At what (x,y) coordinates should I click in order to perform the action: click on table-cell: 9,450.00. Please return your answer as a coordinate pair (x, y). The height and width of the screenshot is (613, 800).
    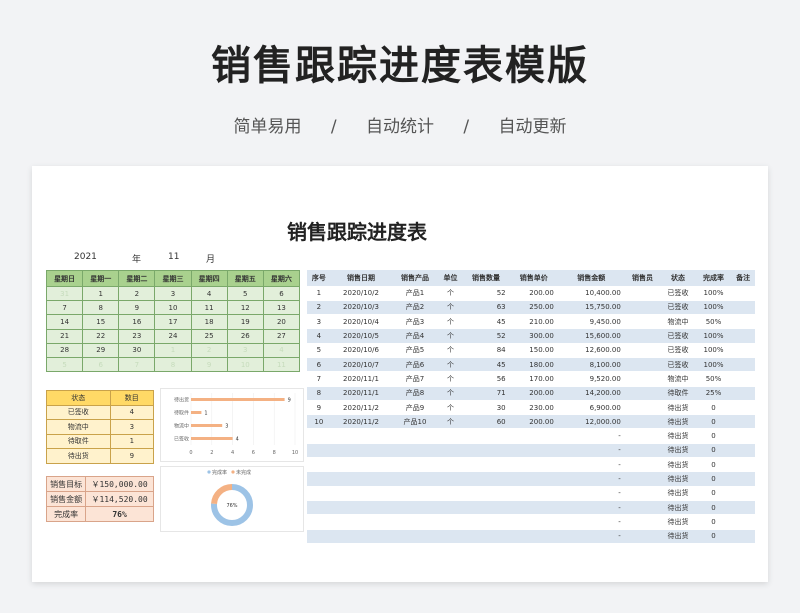
    Looking at the image, I should click on (591, 322).